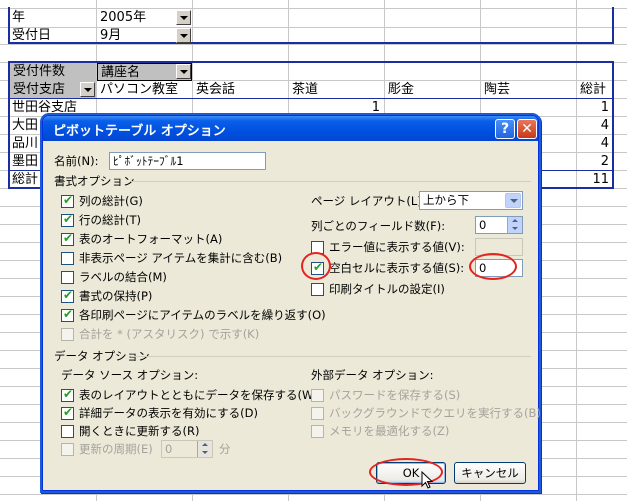 Image resolution: width=627 pixels, height=501 pixels. What do you see at coordinates (368, 201) in the screenshot?
I see `page-layout-label: ページ レイアウト(L):` at bounding box center [368, 201].